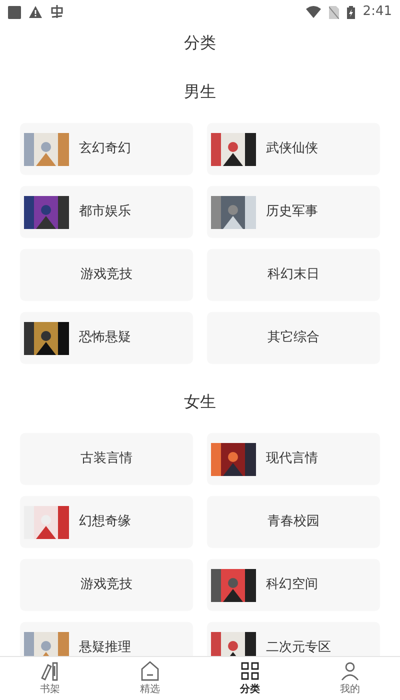 The image size is (400, 700). What do you see at coordinates (293, 275) in the screenshot?
I see `category-button: 科幻末日` at bounding box center [293, 275].